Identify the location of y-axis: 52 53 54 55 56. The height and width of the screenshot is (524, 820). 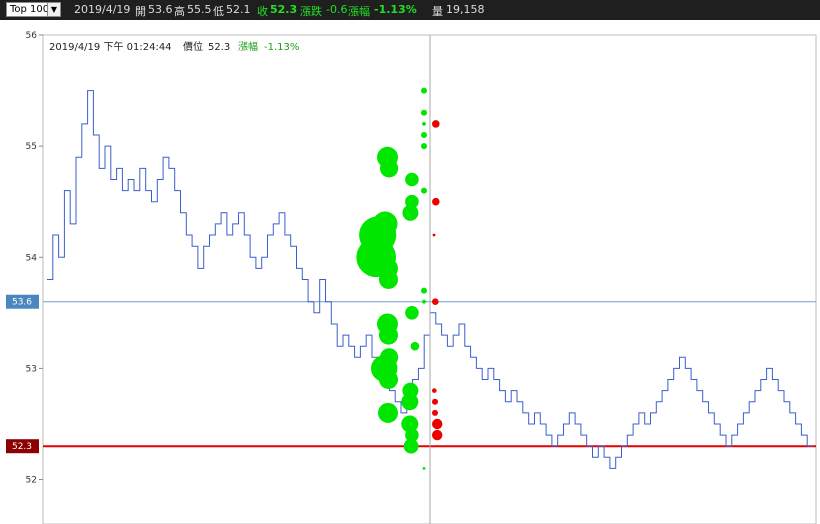
(34, 258).